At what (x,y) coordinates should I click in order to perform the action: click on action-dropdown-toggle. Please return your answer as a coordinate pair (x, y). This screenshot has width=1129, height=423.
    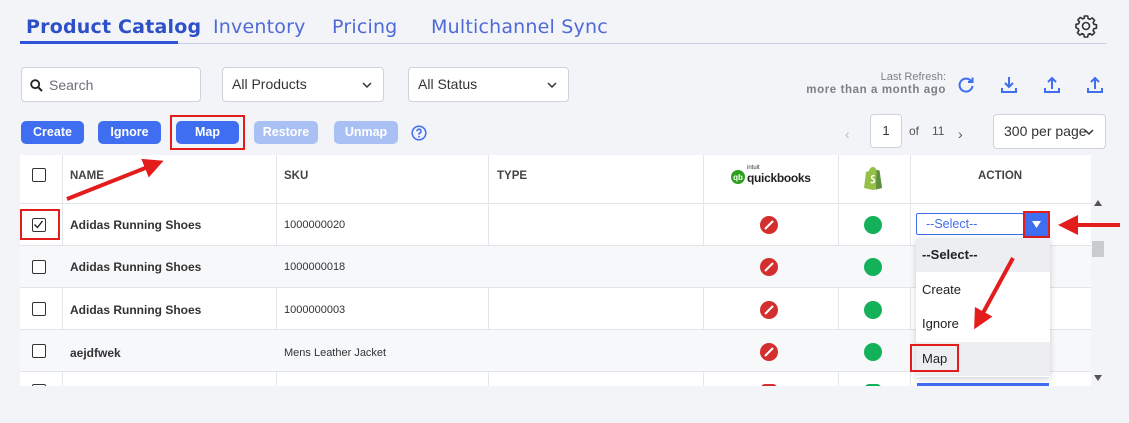
    Looking at the image, I should click on (1036, 224).